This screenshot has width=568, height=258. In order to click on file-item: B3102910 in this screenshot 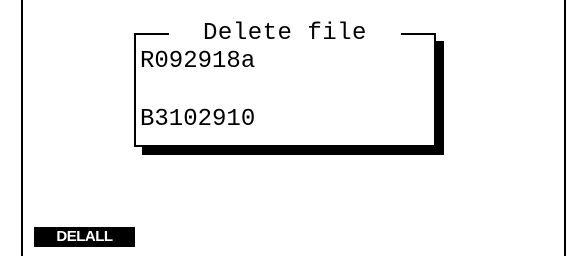, I will do `click(197, 120)`.